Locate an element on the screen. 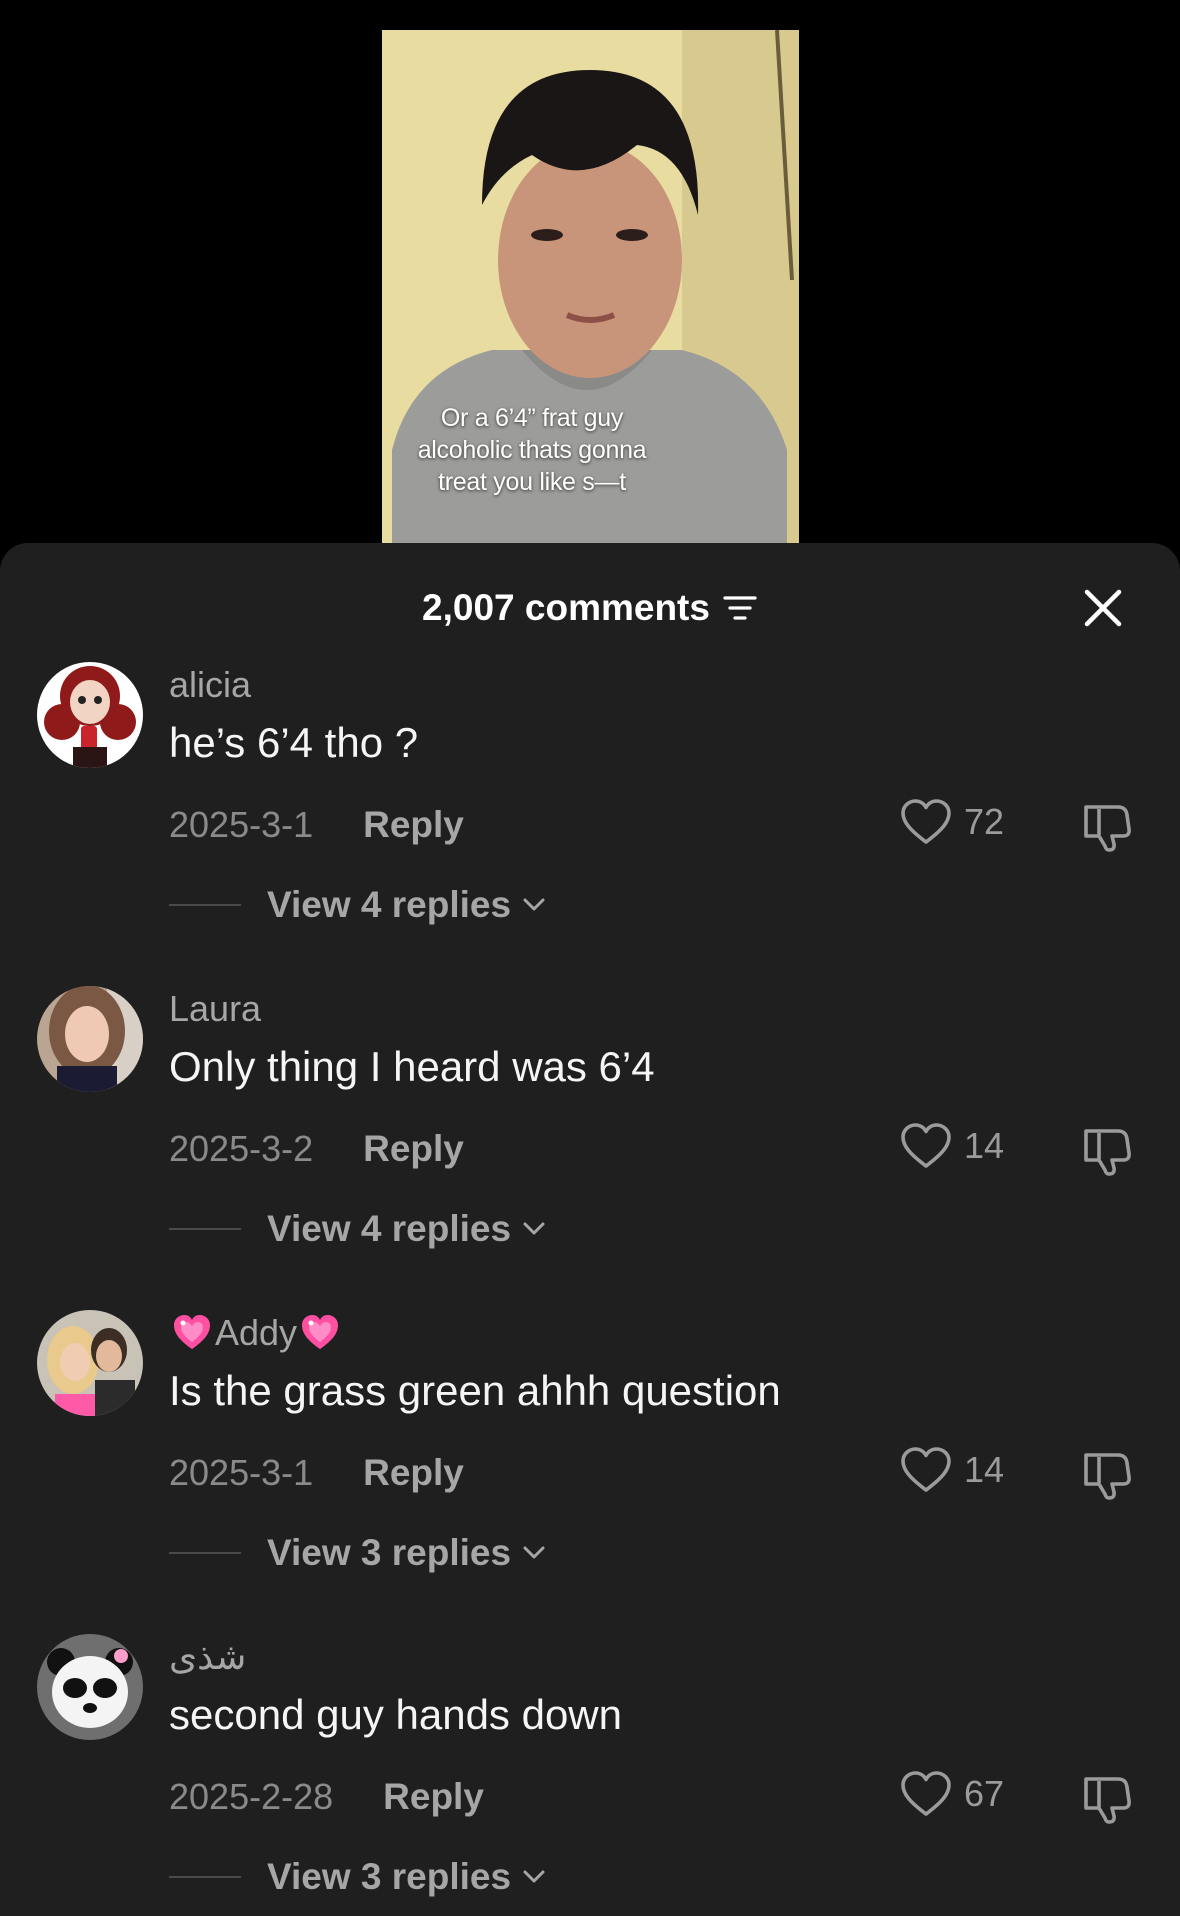 This screenshot has height=1916, width=1180. comment-text: second guy hands down is located at coordinates (395, 1714).